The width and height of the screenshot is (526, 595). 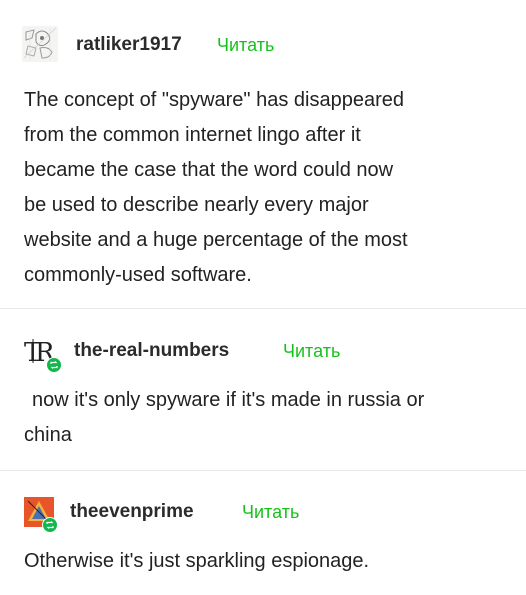 I want to click on username: ratliker1917, so click(x=129, y=45).